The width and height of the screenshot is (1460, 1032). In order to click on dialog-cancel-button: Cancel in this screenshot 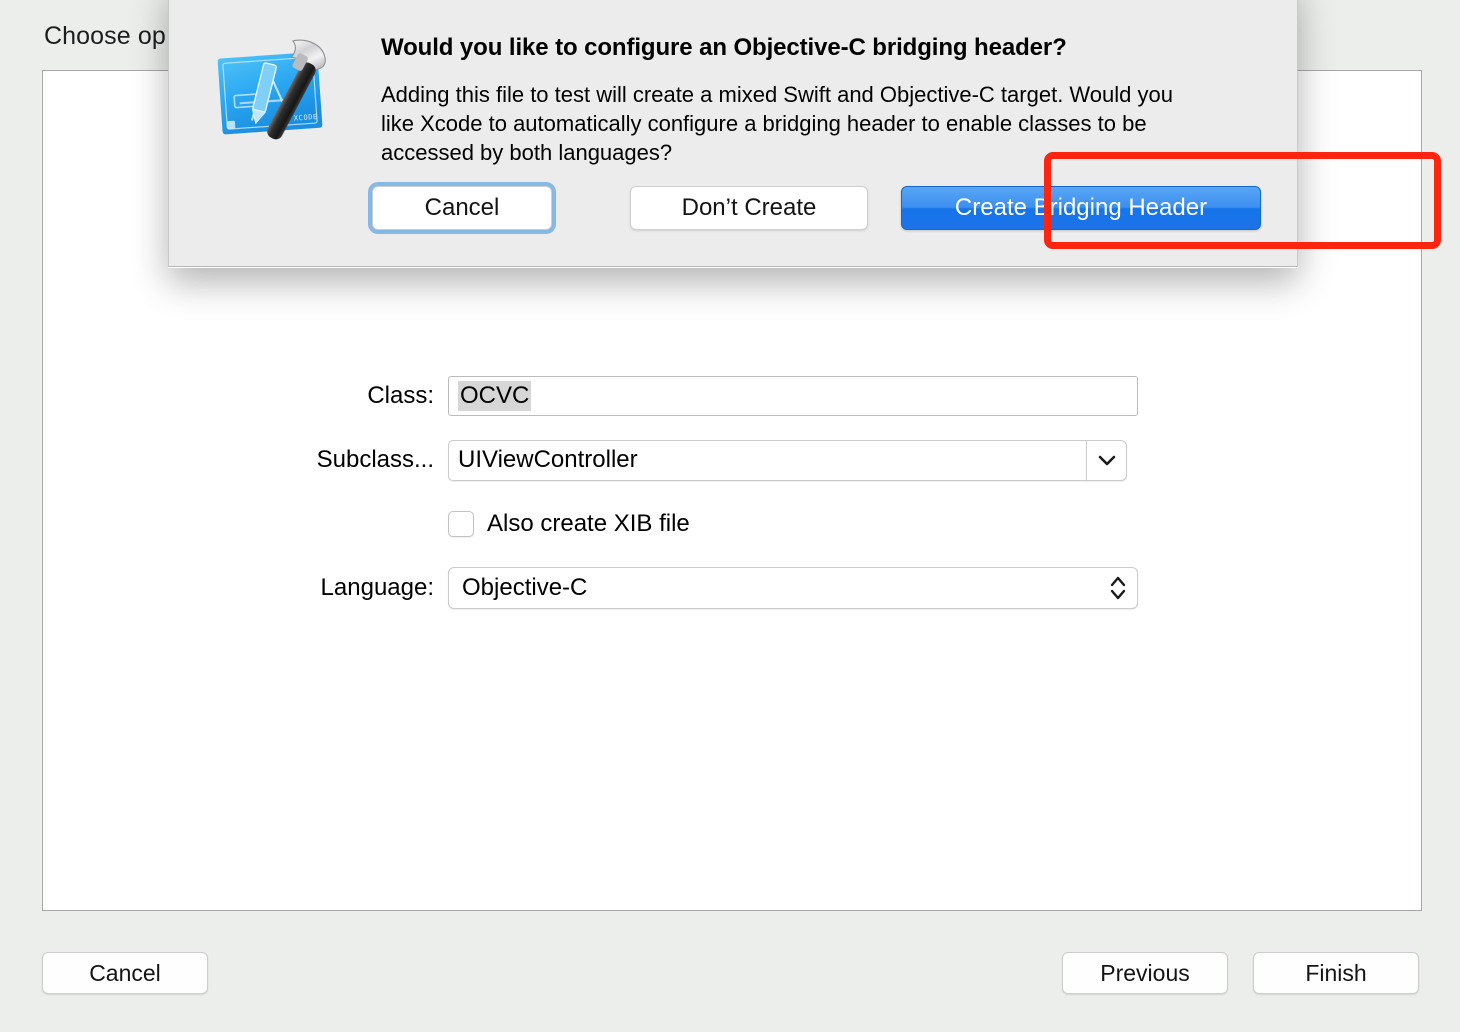, I will do `click(462, 208)`.